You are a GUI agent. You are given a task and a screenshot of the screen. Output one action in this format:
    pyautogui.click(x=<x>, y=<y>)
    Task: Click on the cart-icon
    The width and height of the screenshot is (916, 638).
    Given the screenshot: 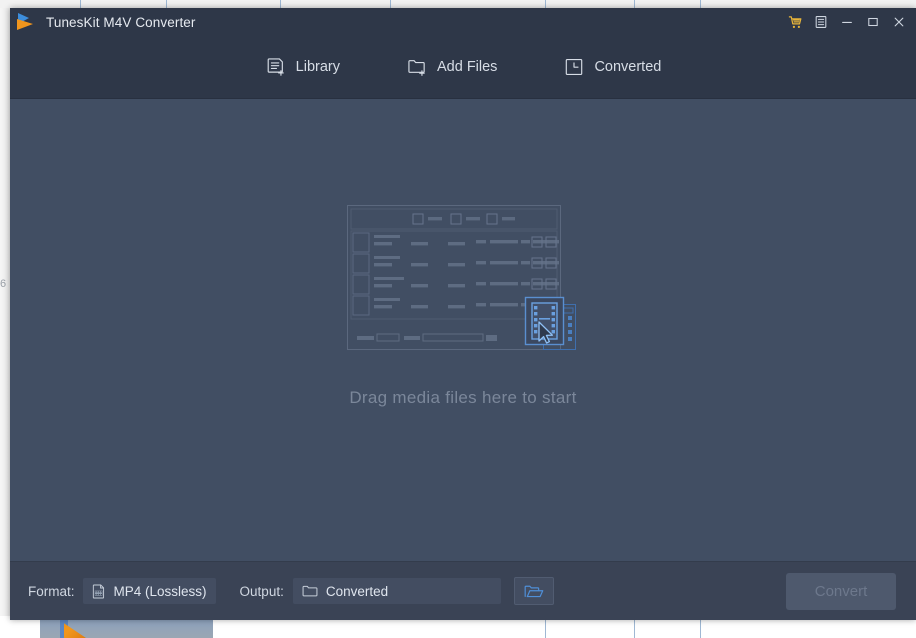 What is the action you would take?
    pyautogui.click(x=795, y=22)
    